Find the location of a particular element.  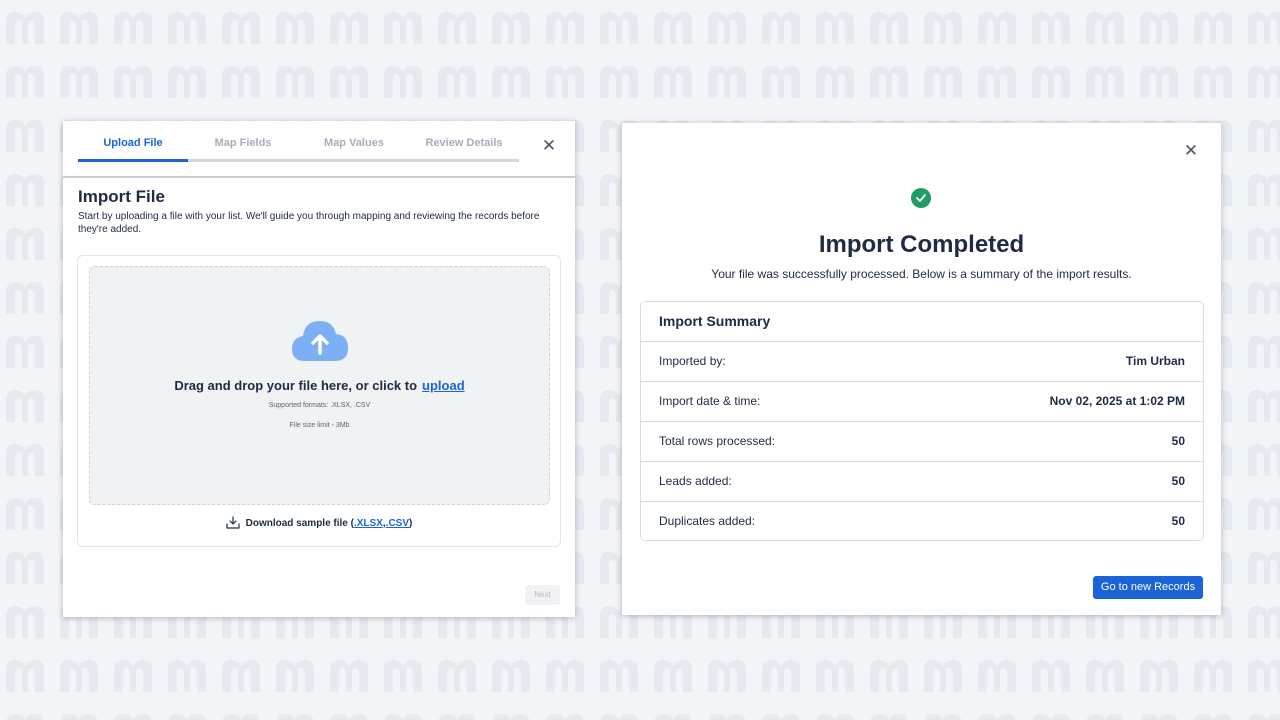

summary-value: Tim Urban is located at coordinates (1155, 361).